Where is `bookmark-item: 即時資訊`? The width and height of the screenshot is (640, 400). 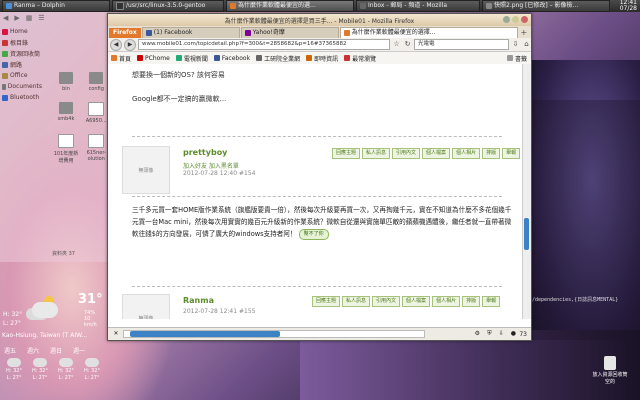
bookmark-item: 即時資訊 is located at coordinates (322, 58).